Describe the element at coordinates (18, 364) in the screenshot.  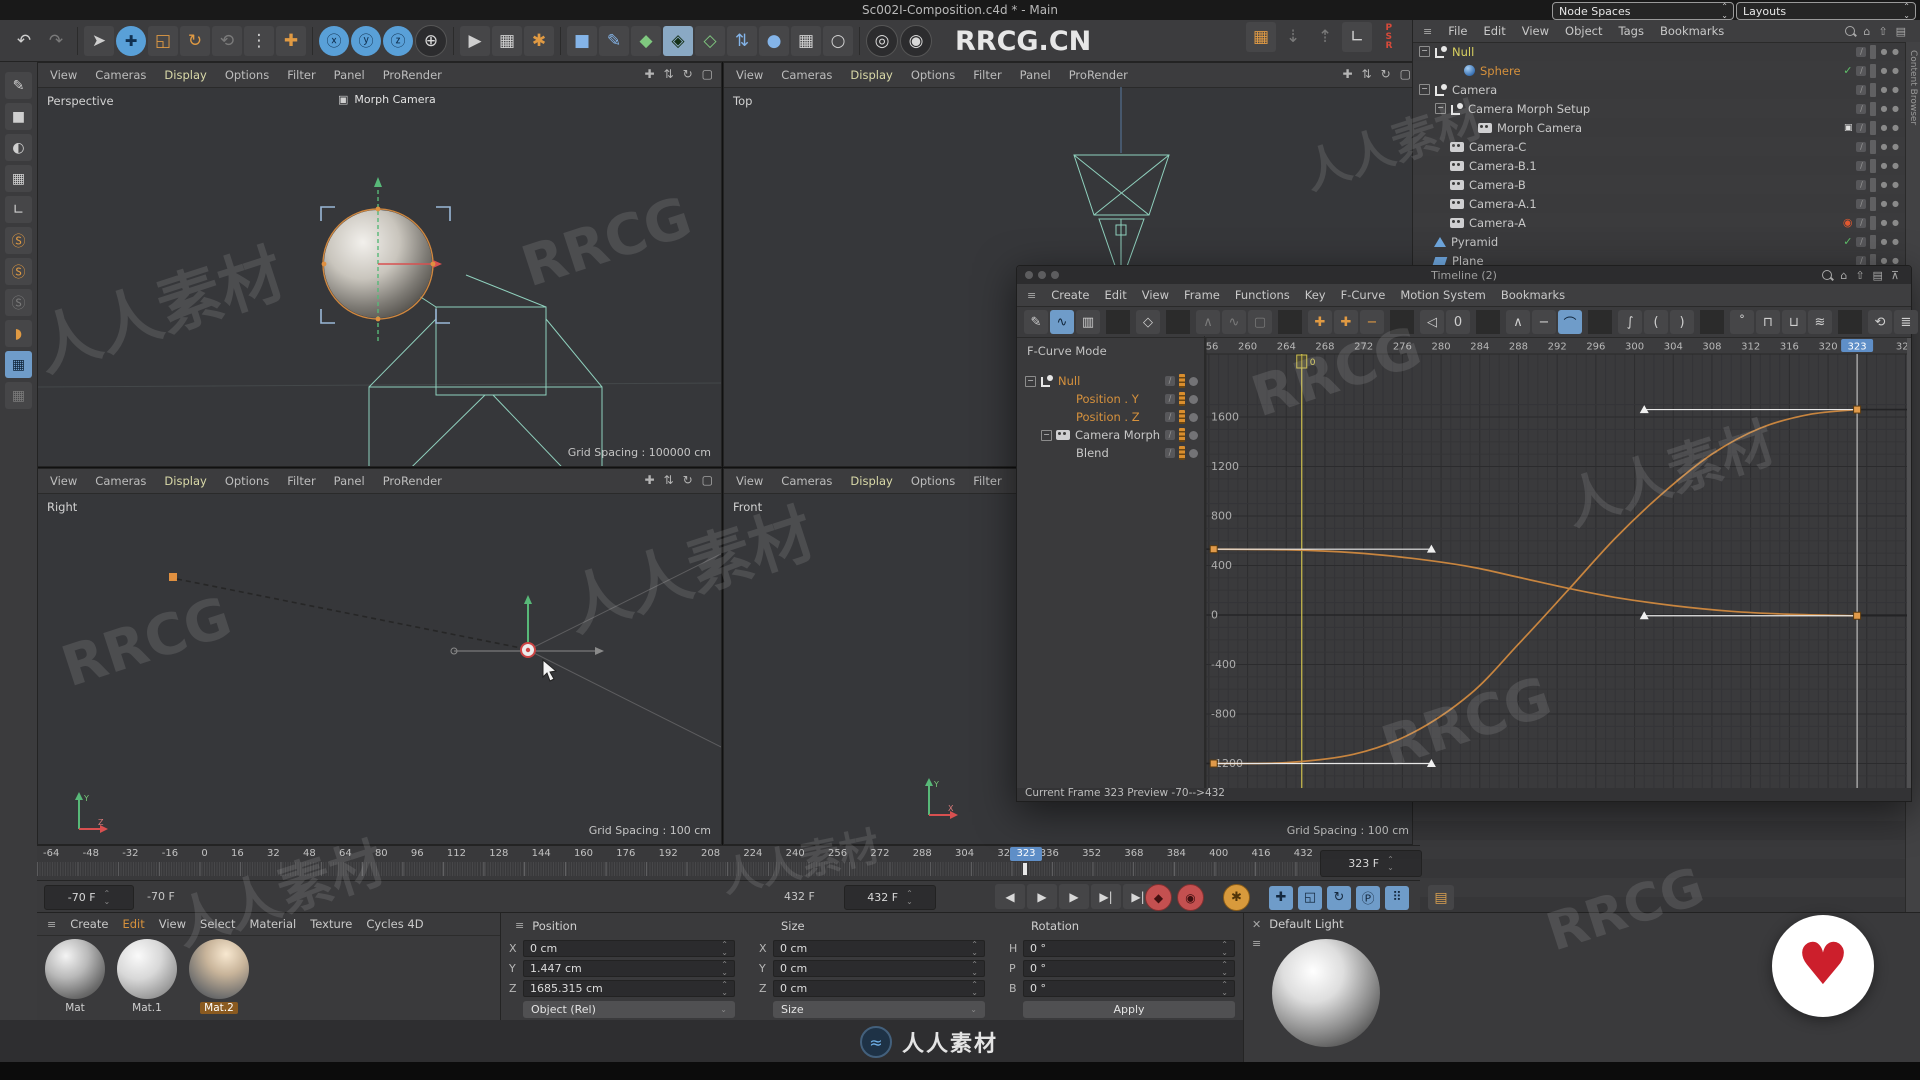
I see `mode-icon: ▦` at that location.